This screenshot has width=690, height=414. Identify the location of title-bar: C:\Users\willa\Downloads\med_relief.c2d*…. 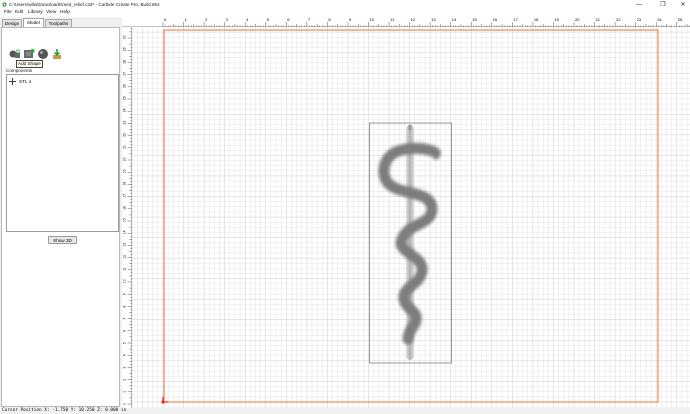
(345, 4).